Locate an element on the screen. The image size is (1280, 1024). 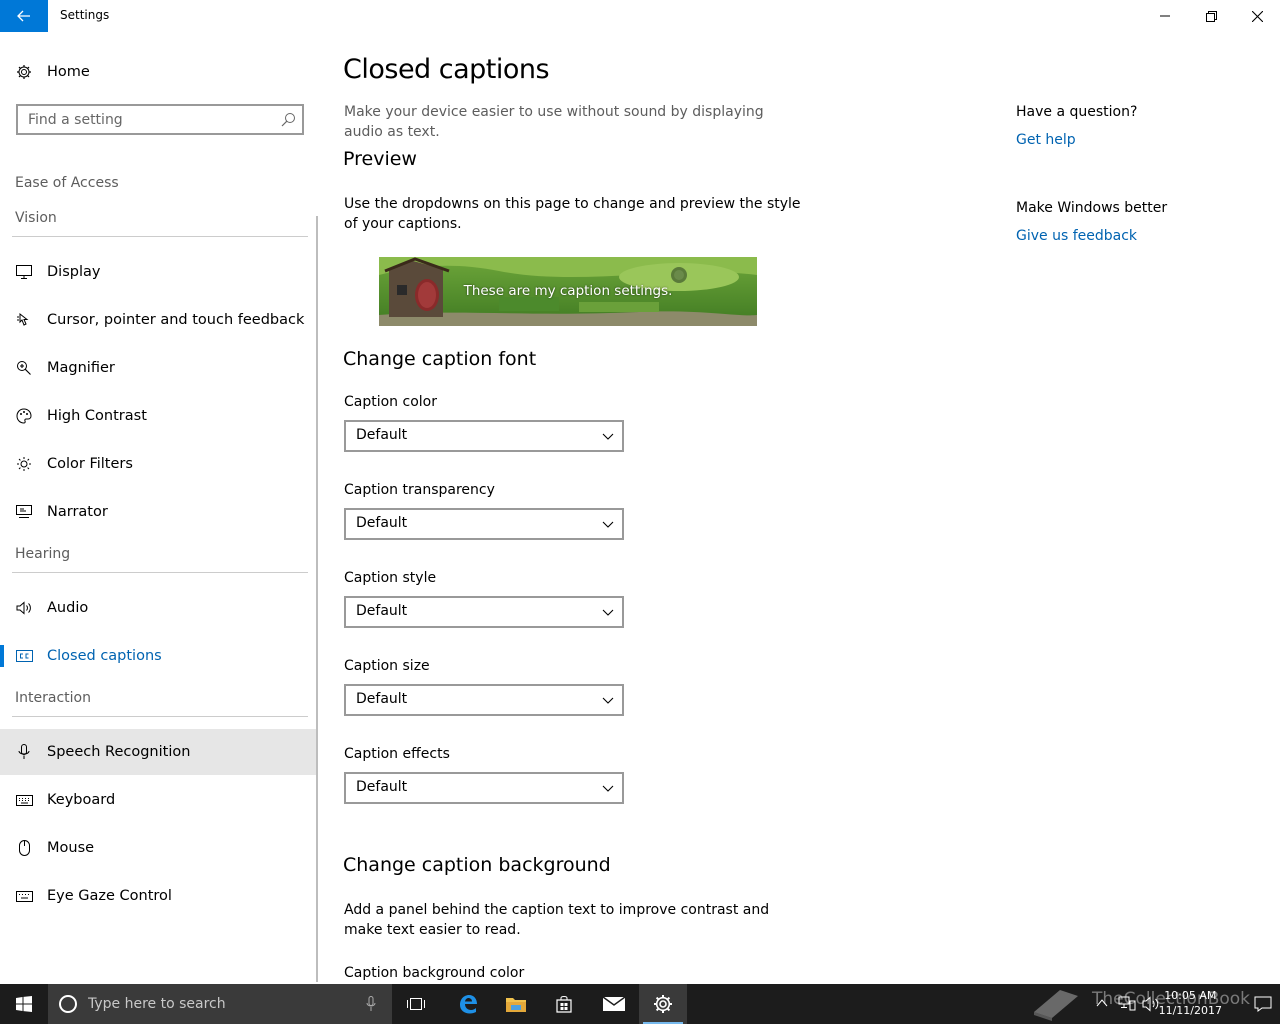
sidebar-item-mouse: Mouse is located at coordinates (159, 848).